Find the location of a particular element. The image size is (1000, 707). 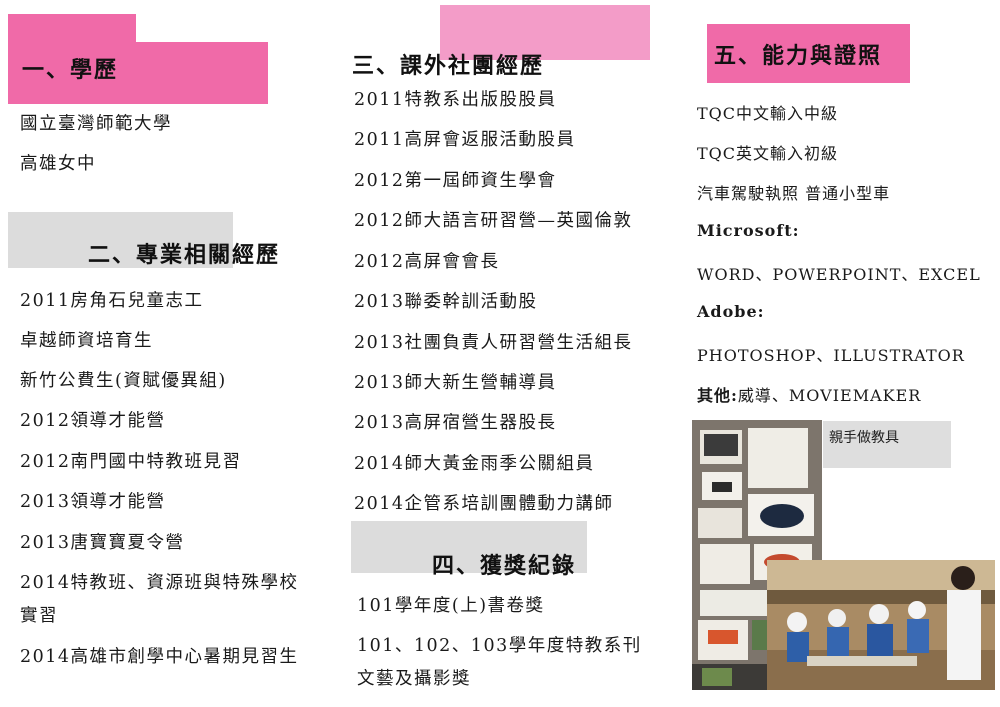

classroom-photo-art is located at coordinates (881, 625).